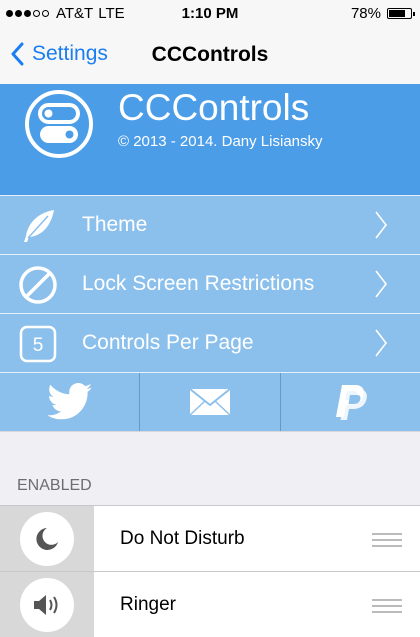  What do you see at coordinates (214, 107) in the screenshot?
I see `app-title: CCControls` at bounding box center [214, 107].